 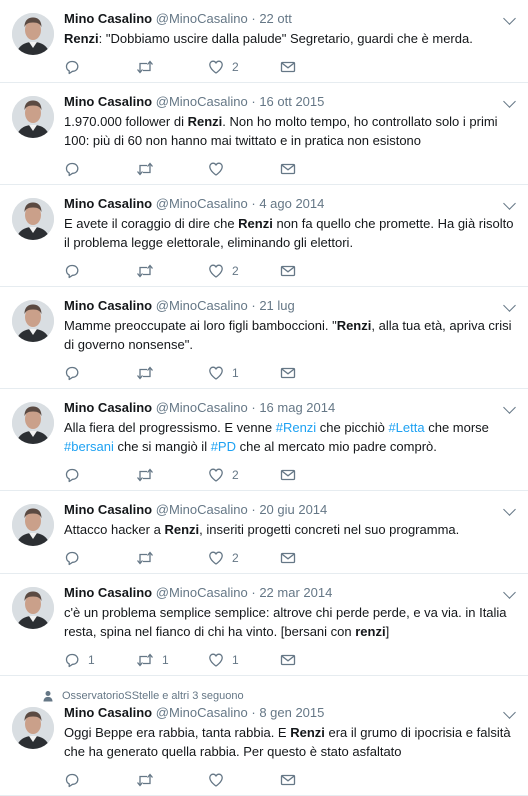 I want to click on reply-icon, so click(x=72, y=660).